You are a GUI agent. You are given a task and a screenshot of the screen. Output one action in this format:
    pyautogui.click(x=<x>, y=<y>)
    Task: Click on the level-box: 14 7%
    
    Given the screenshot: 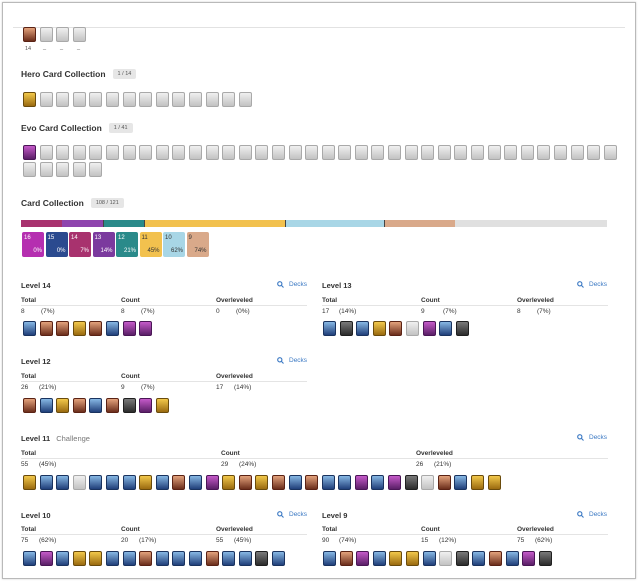 What is the action you would take?
    pyautogui.click(x=80, y=244)
    